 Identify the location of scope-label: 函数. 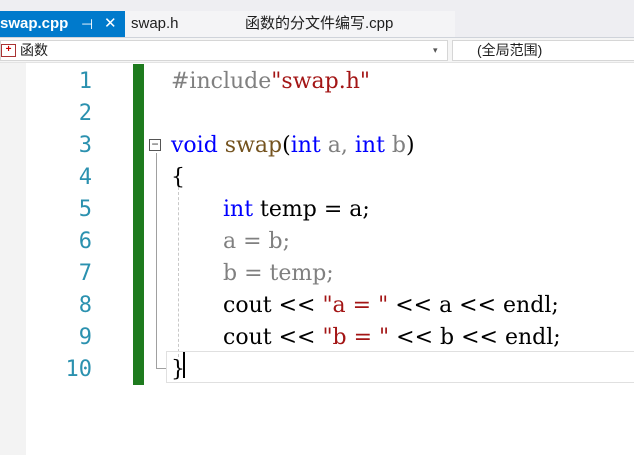
(34, 50).